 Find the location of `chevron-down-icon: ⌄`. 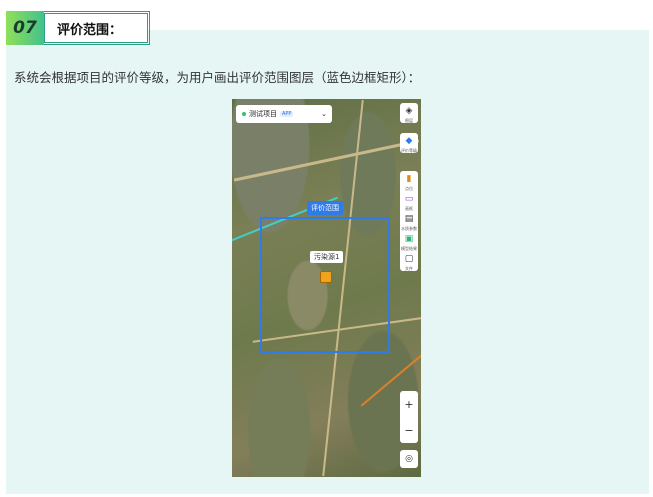

chevron-down-icon: ⌄ is located at coordinates (324, 114).